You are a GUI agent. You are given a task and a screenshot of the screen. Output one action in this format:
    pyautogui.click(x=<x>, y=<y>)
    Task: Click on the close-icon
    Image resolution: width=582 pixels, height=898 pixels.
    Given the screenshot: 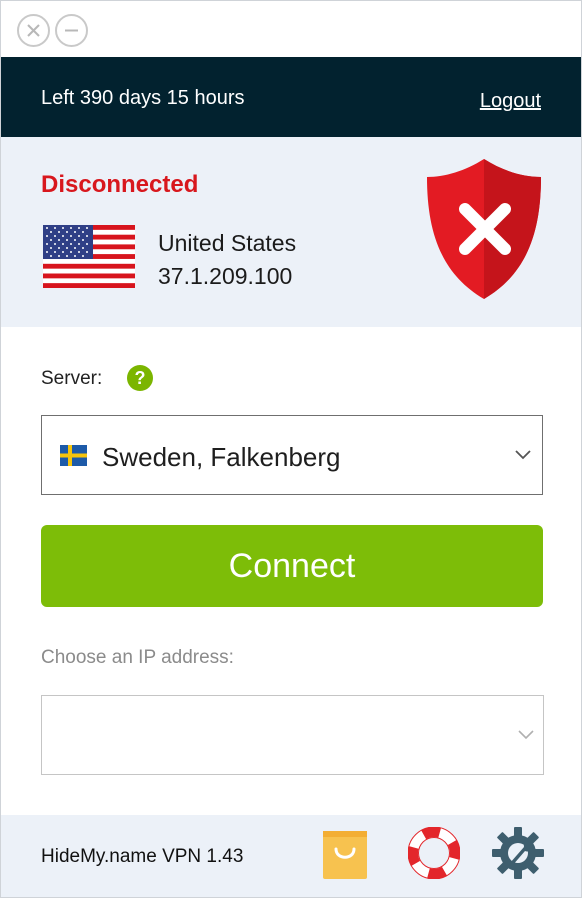 What is the action you would take?
    pyautogui.click(x=33, y=30)
    